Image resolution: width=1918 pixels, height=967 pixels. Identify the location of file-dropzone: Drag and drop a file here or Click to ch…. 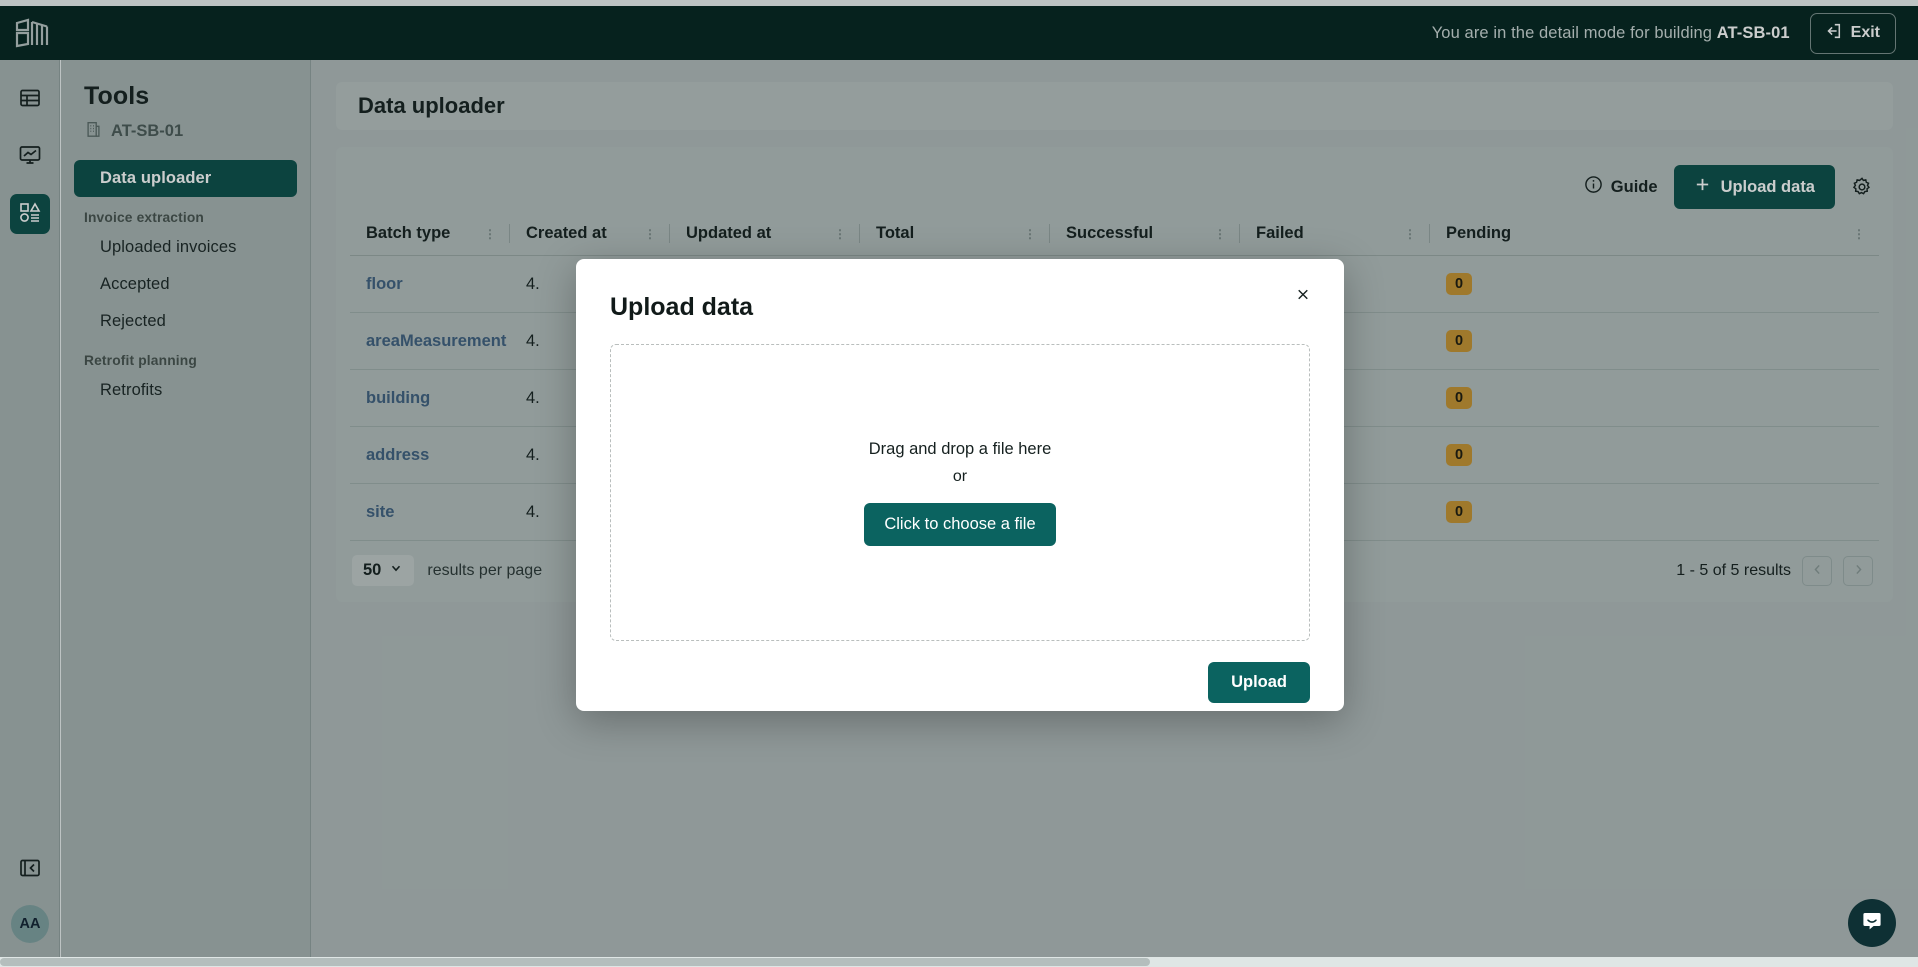
(960, 492).